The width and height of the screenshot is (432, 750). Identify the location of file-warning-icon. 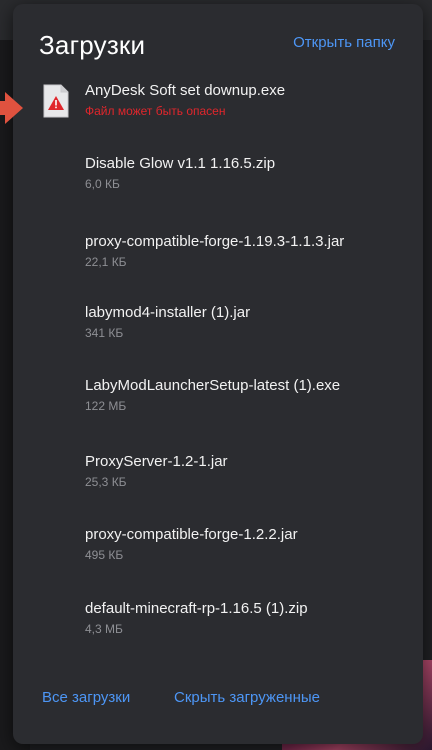
(56, 101).